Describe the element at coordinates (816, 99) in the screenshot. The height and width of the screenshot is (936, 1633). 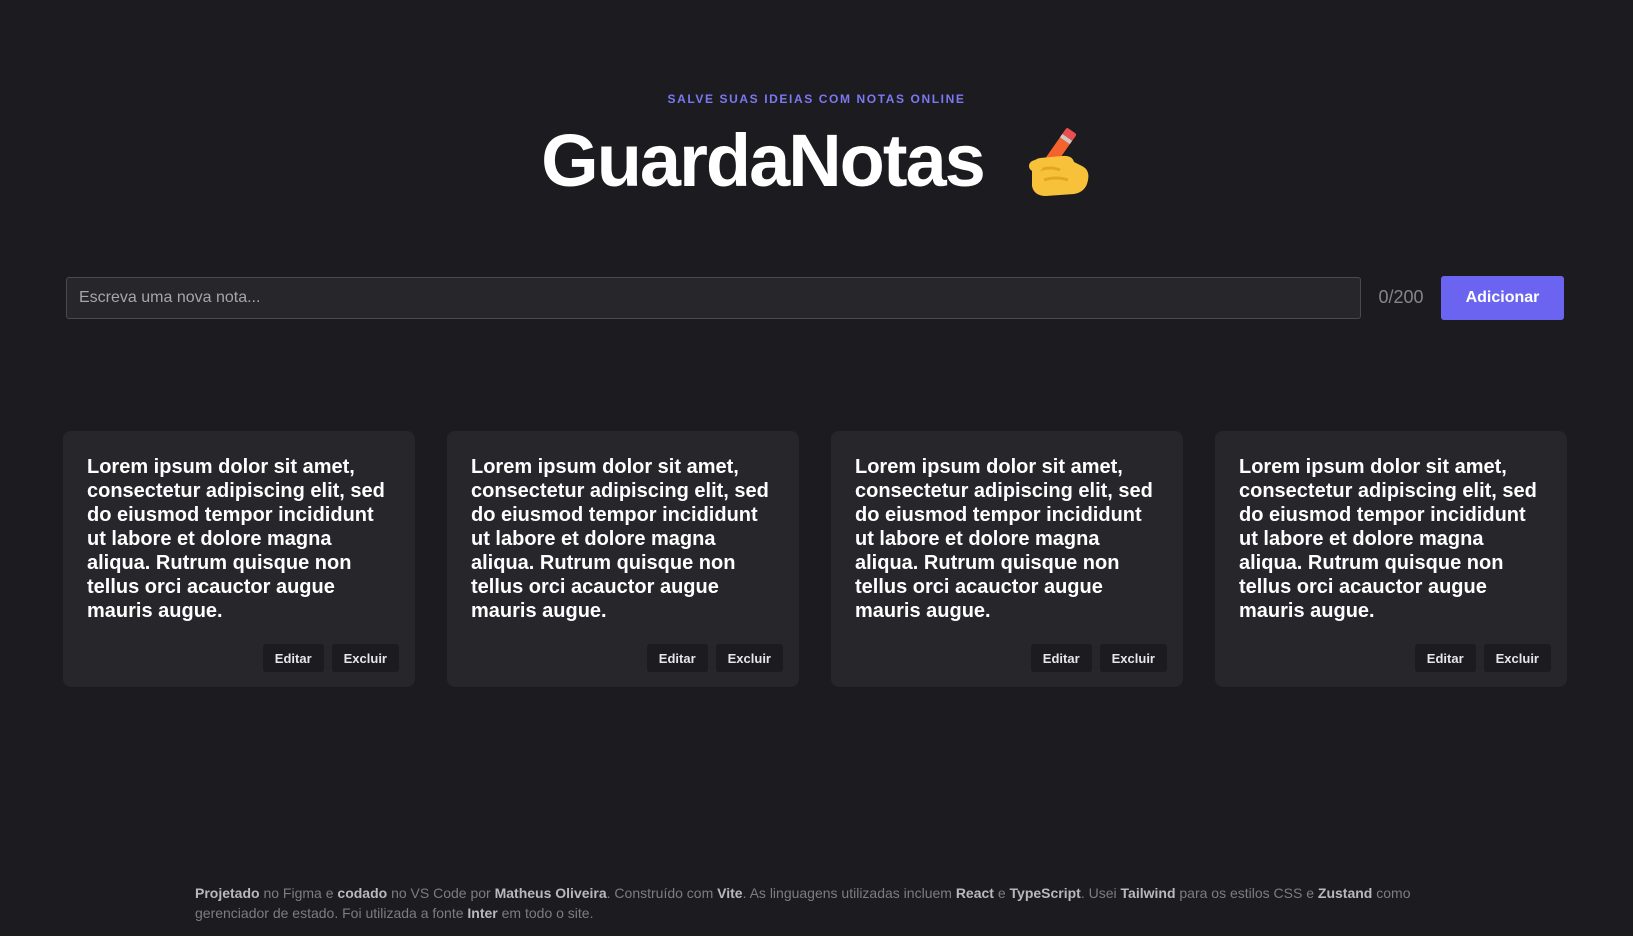
I see `tagline: SALVE SUAS IDEIAS COM NOTAS ONLINE` at that location.